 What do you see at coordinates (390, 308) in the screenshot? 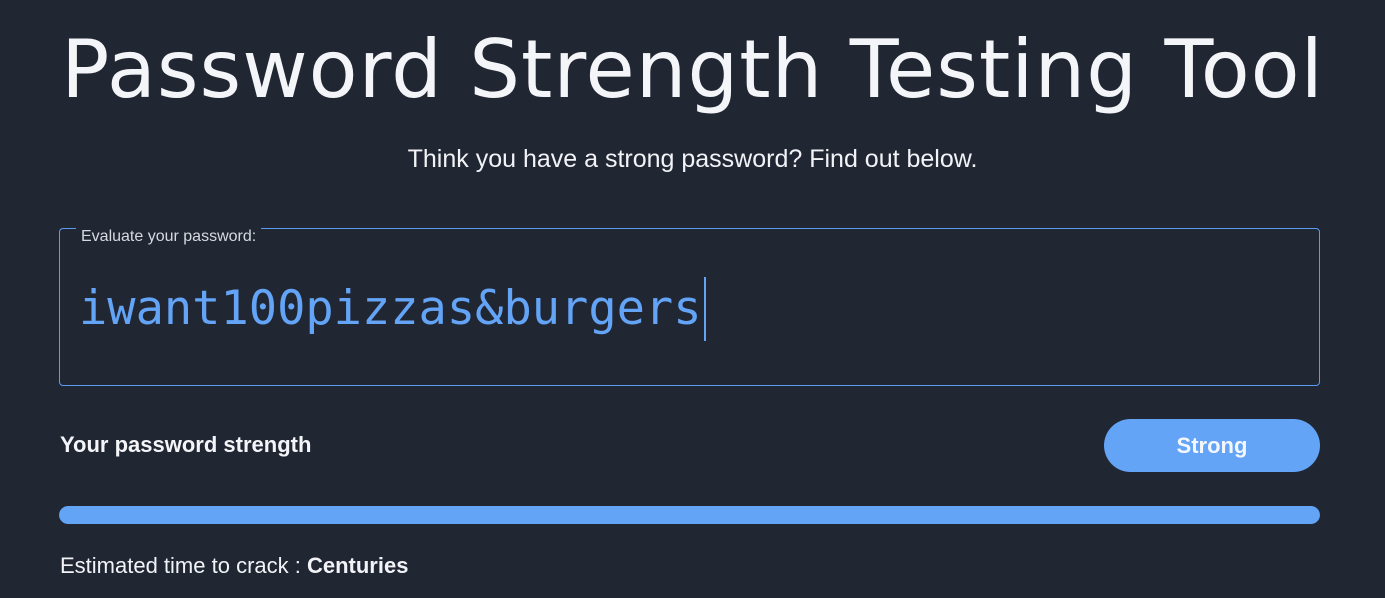
I see `password-input-value: iwant100pizzas&burgers` at bounding box center [390, 308].